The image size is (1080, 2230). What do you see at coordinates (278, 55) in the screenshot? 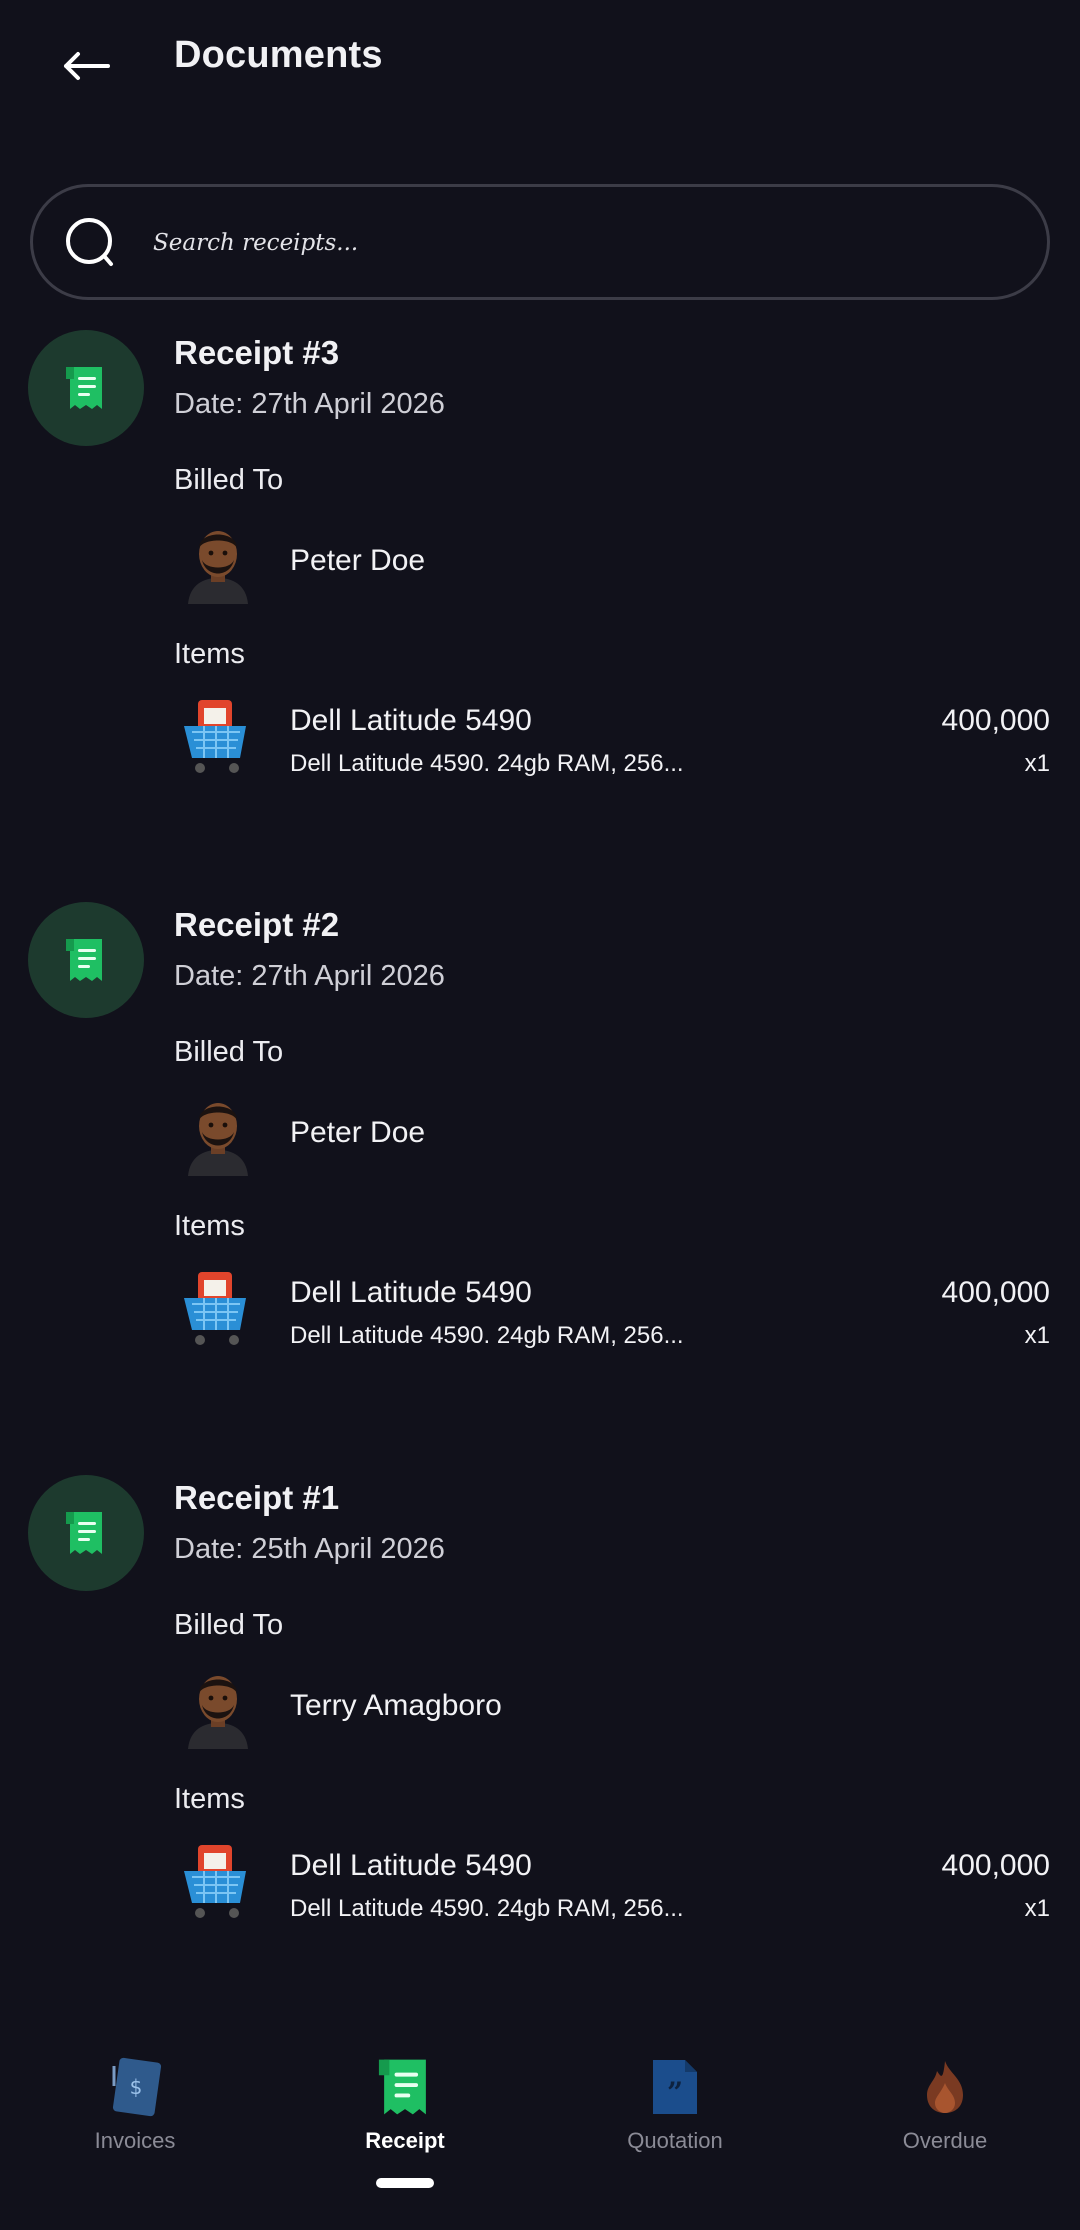
I see `page-title: Documents` at bounding box center [278, 55].